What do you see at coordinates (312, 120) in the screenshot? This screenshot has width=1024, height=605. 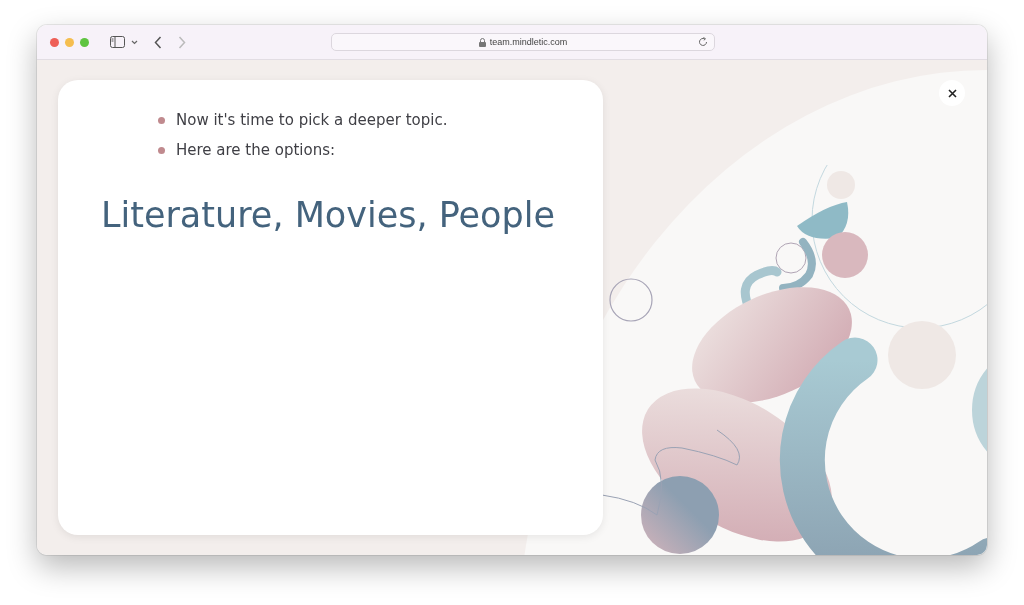 I see `bullet-text: Now it's time to pick a deeper topic.` at bounding box center [312, 120].